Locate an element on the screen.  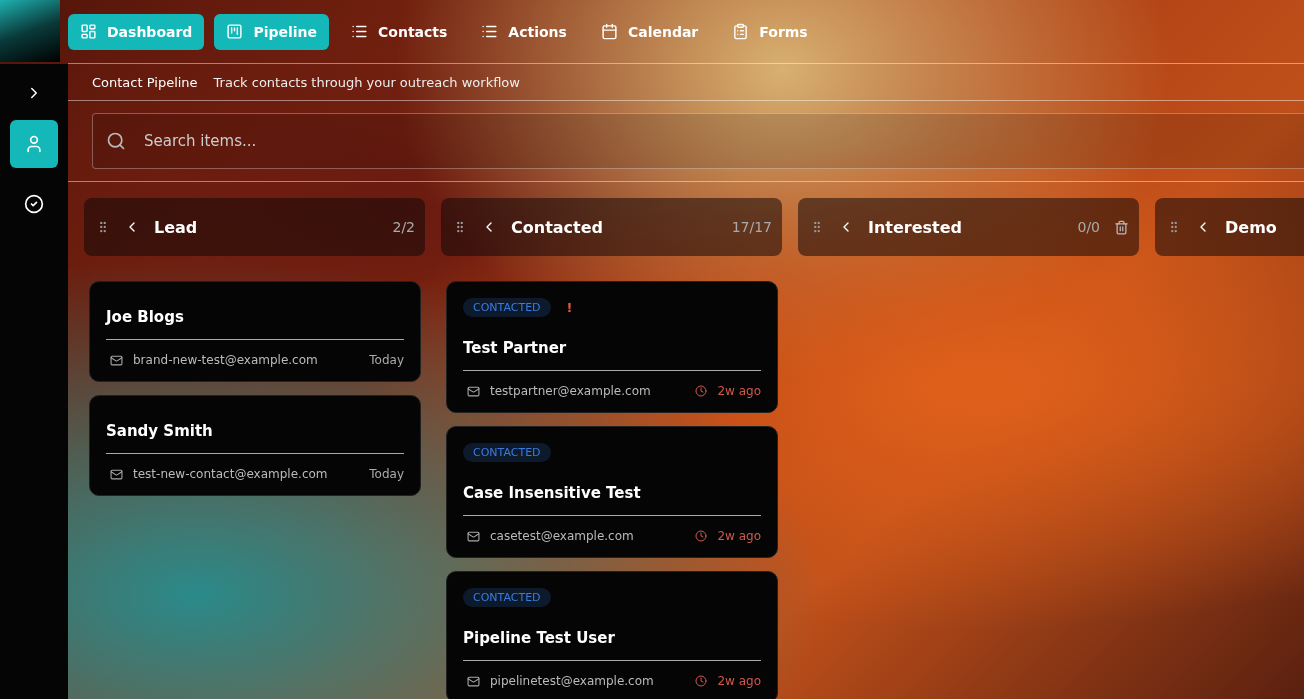
delete-button is located at coordinates (1121, 227).